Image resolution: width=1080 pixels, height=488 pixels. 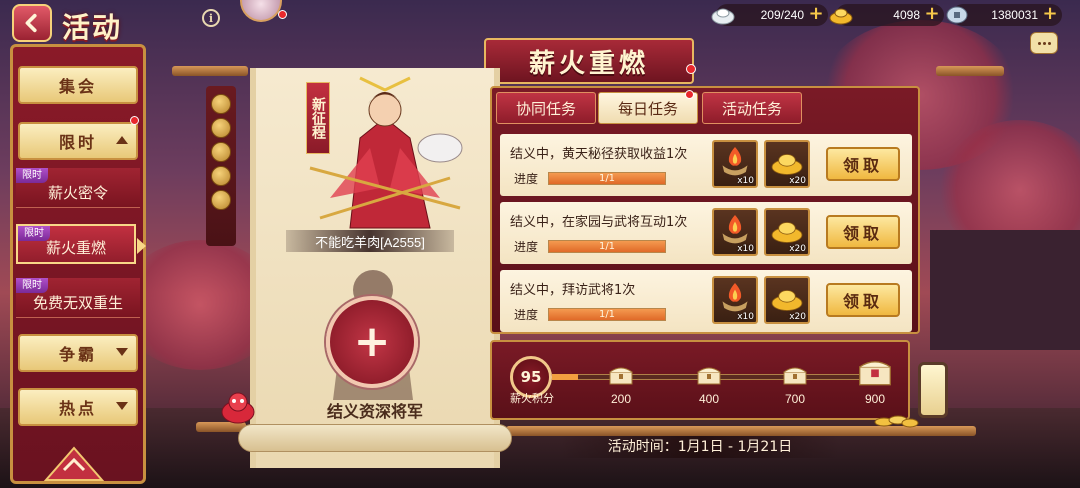 I want to click on scroll-roller, so click(x=375, y=438).